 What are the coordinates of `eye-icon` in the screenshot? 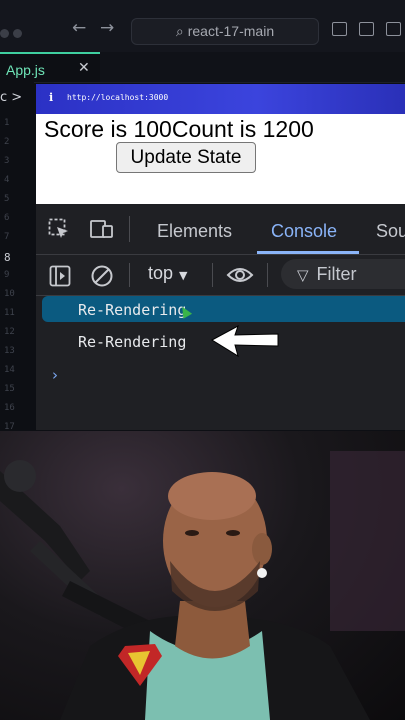 It's located at (240, 275).